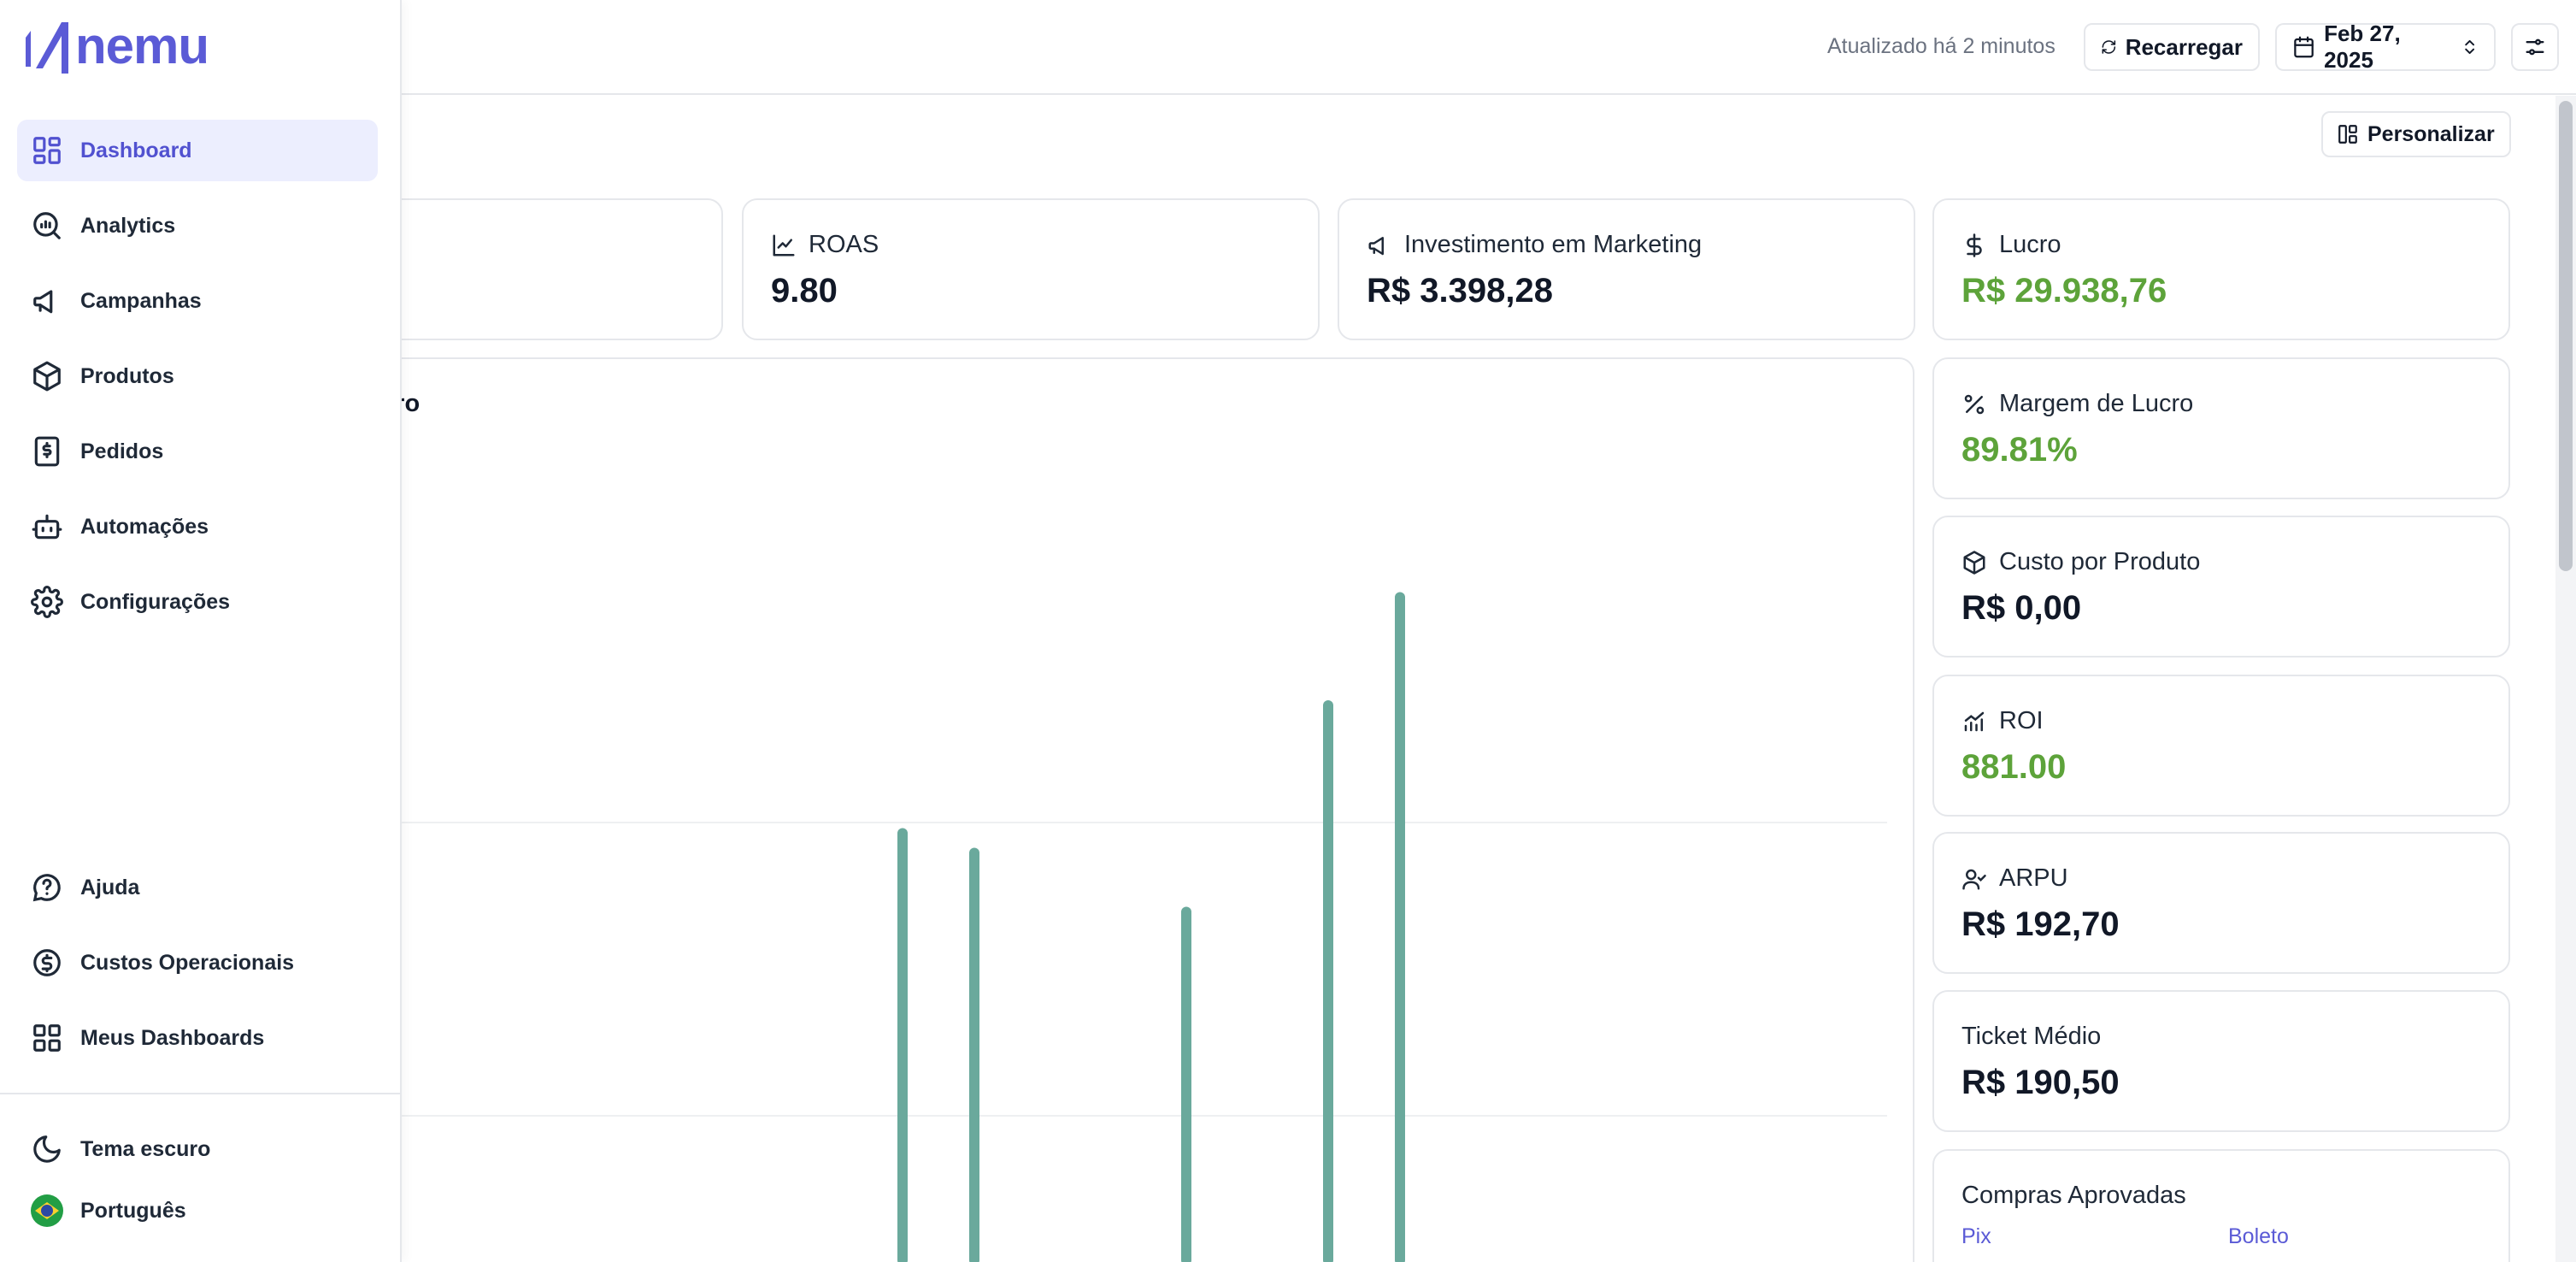  I want to click on ticket-value: R$ 190,50, so click(2040, 1082).